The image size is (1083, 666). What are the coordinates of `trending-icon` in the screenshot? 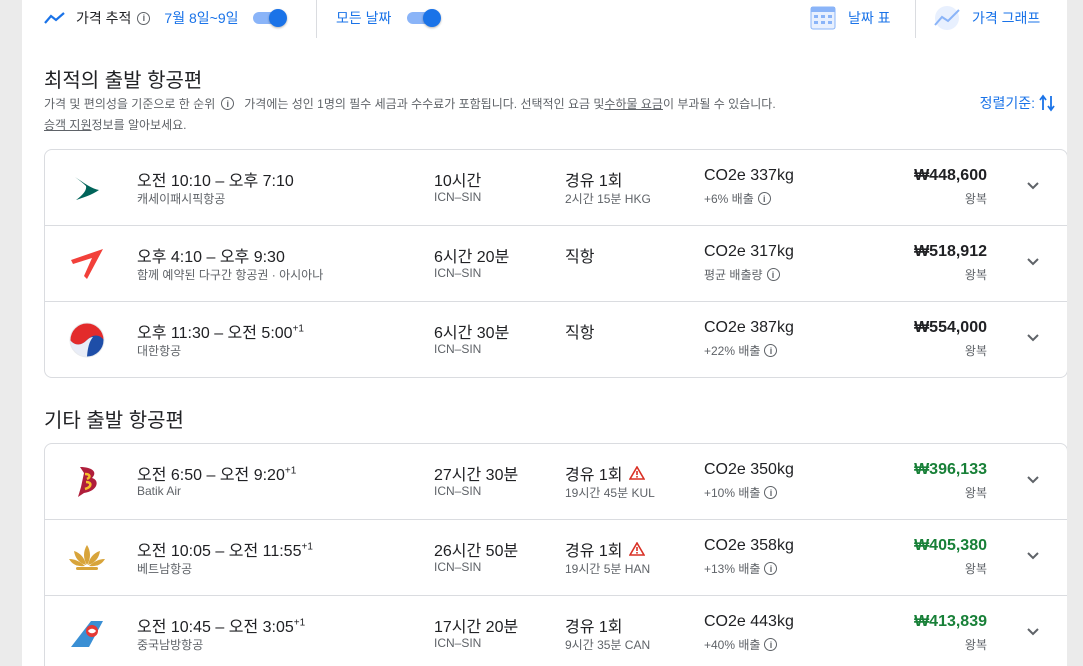 It's located at (54, 18).